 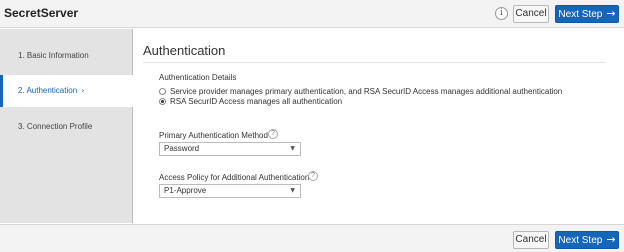 What do you see at coordinates (374, 62) in the screenshot?
I see `title-divider` at bounding box center [374, 62].